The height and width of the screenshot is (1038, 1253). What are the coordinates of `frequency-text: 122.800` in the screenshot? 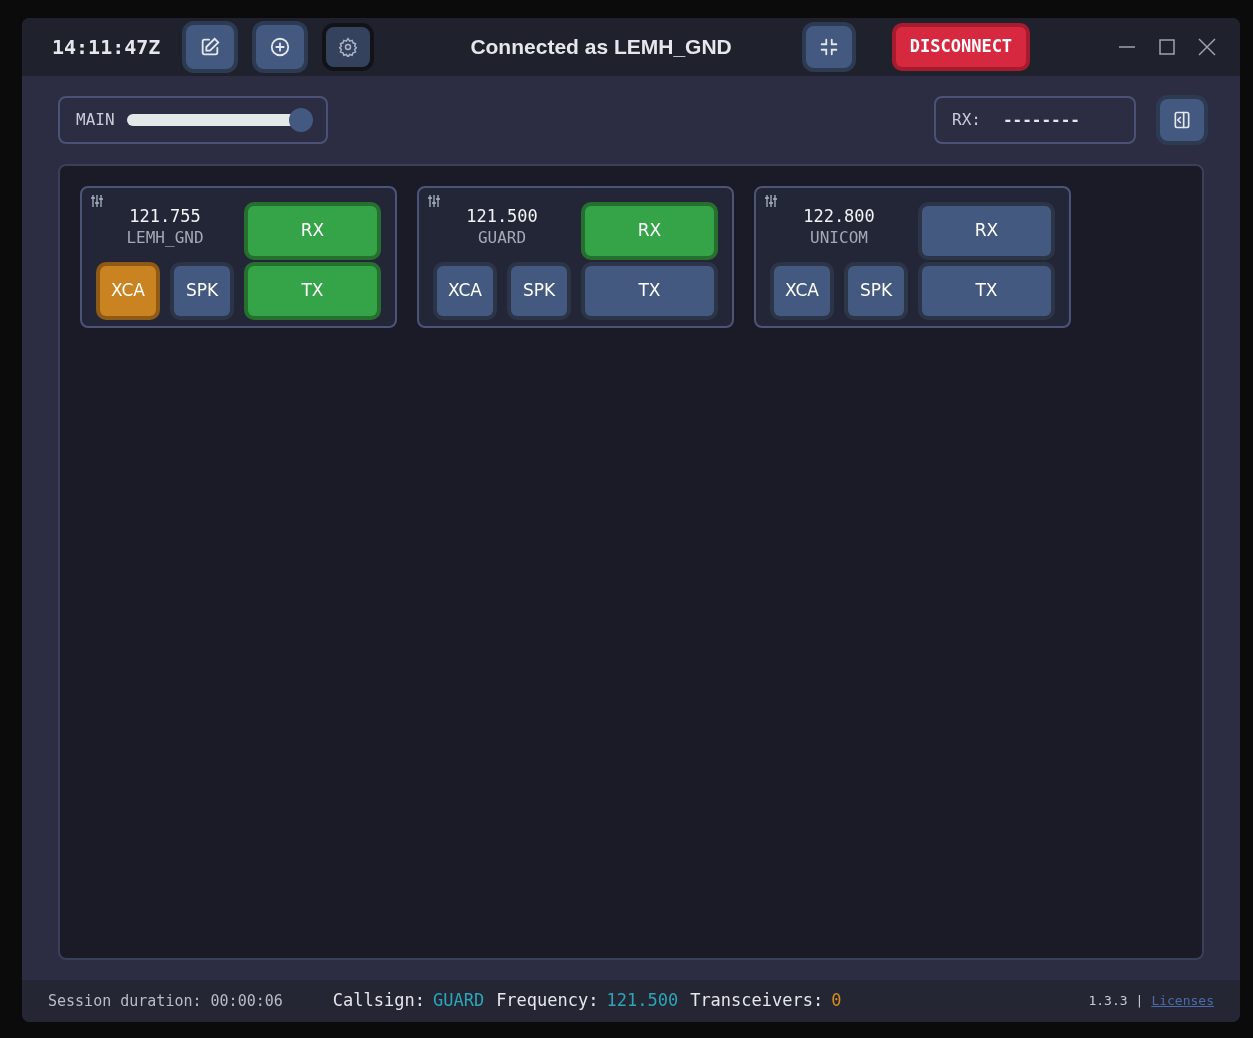 It's located at (839, 217).